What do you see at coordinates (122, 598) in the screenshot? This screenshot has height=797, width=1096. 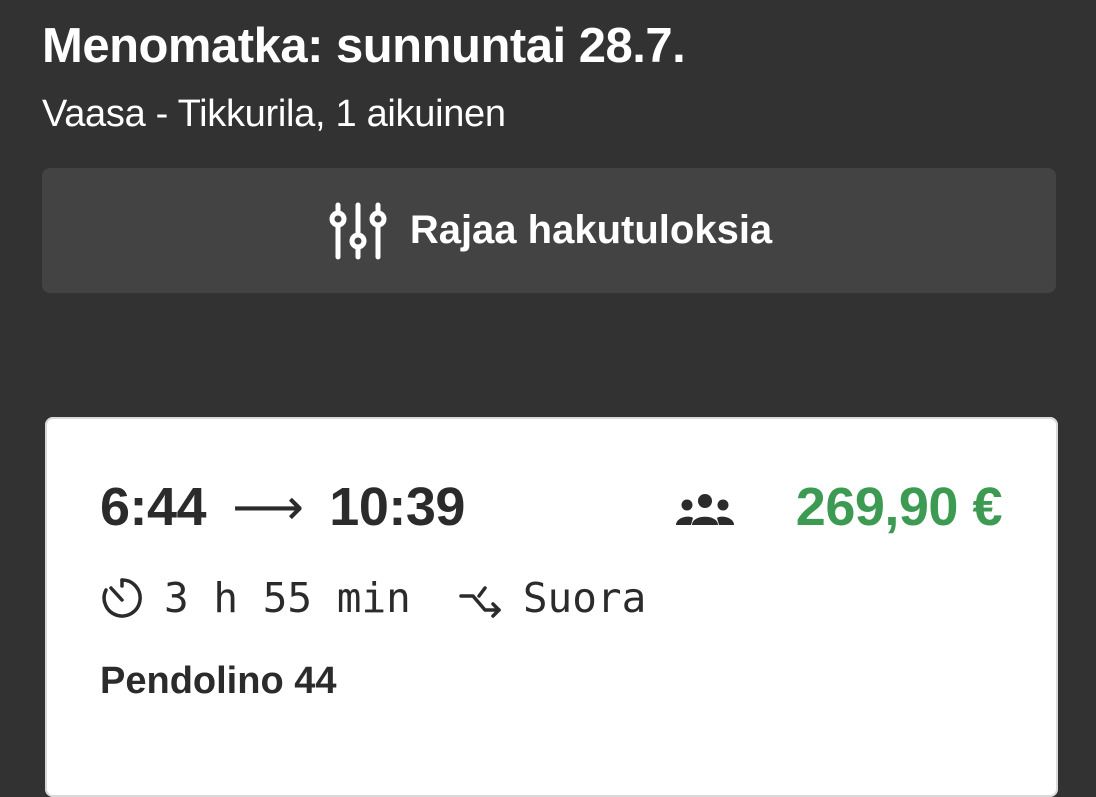 I see `timer-icon` at bounding box center [122, 598].